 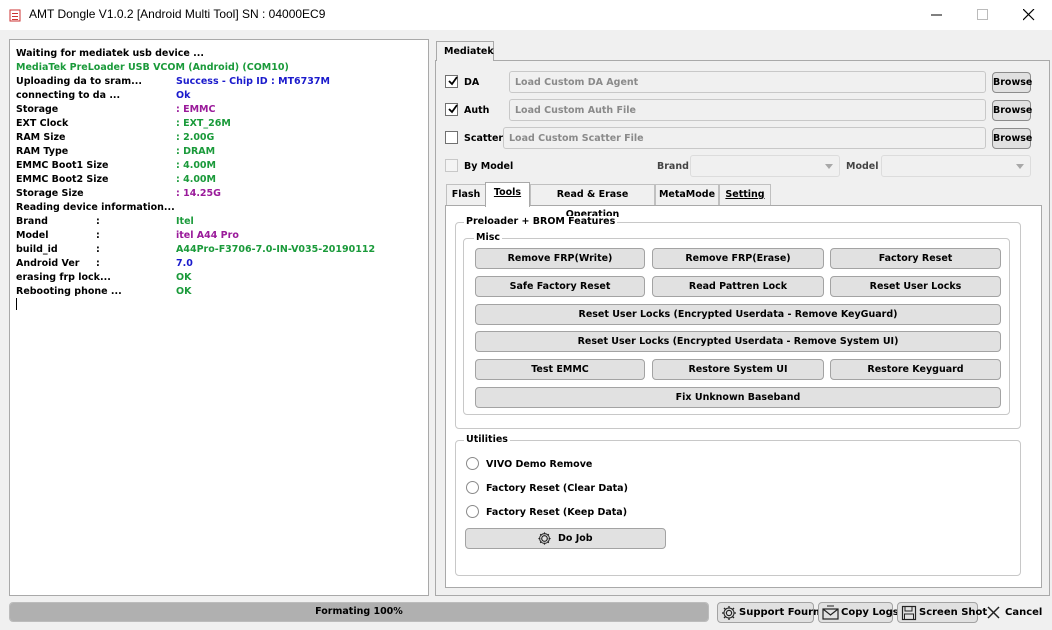 What do you see at coordinates (673, 166) in the screenshot?
I see `brand-label: Brand` at bounding box center [673, 166].